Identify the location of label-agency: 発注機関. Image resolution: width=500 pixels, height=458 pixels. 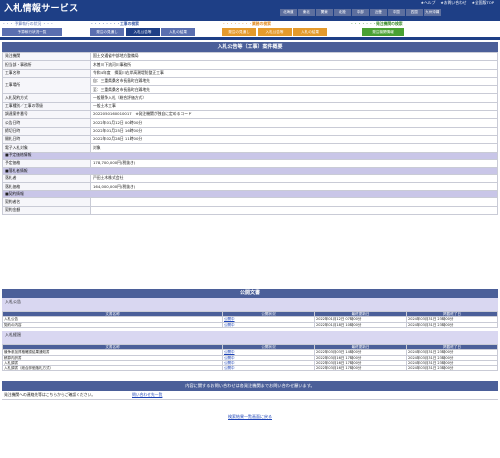
(46, 56).